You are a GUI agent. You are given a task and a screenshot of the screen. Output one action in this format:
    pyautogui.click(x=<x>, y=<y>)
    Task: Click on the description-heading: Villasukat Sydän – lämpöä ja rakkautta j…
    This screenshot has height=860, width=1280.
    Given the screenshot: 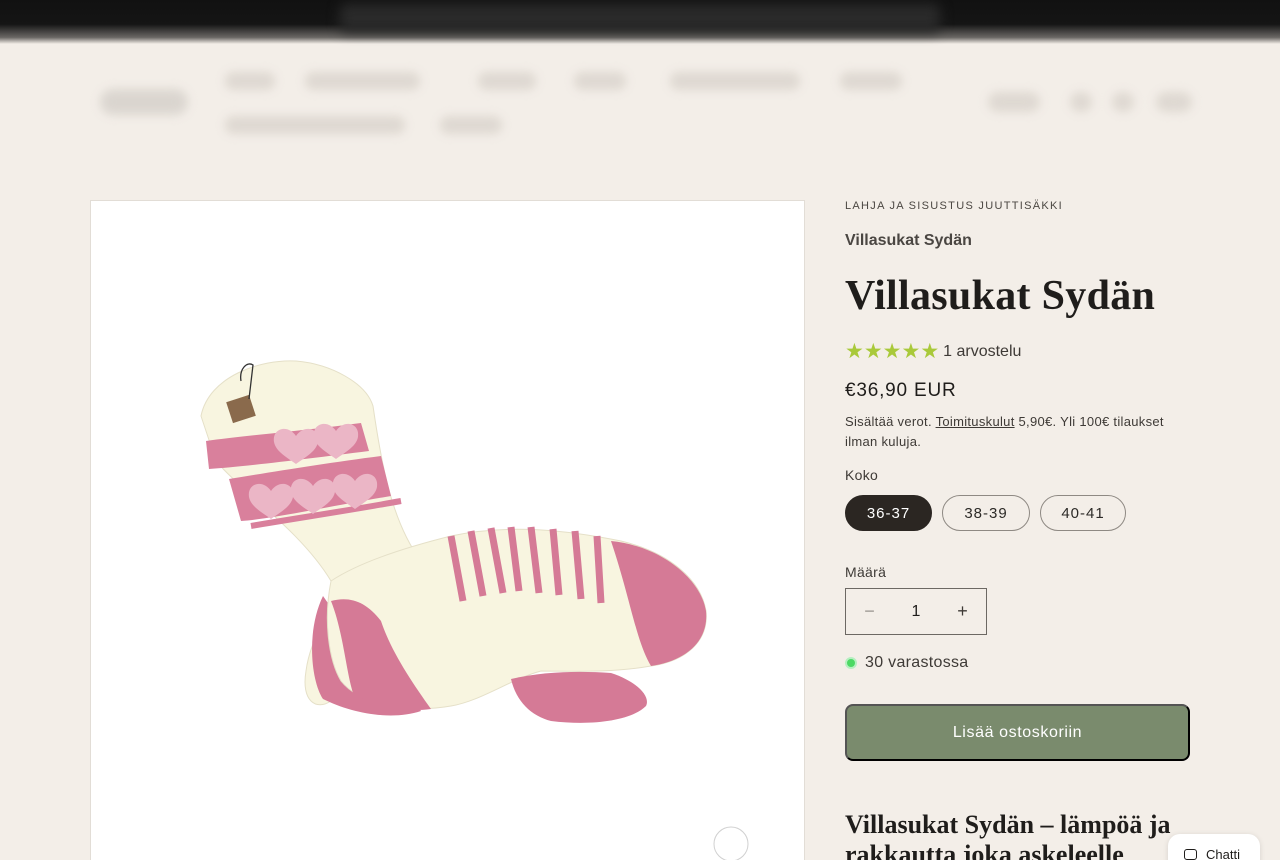 What is the action you would take?
    pyautogui.click(x=1008, y=835)
    